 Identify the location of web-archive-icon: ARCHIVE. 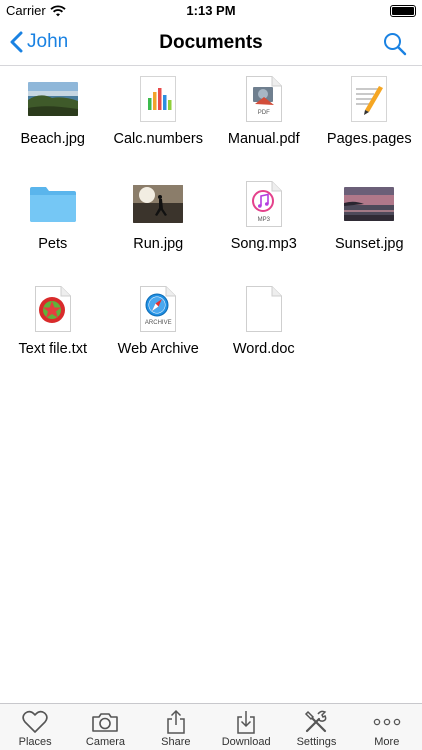
(158, 309).